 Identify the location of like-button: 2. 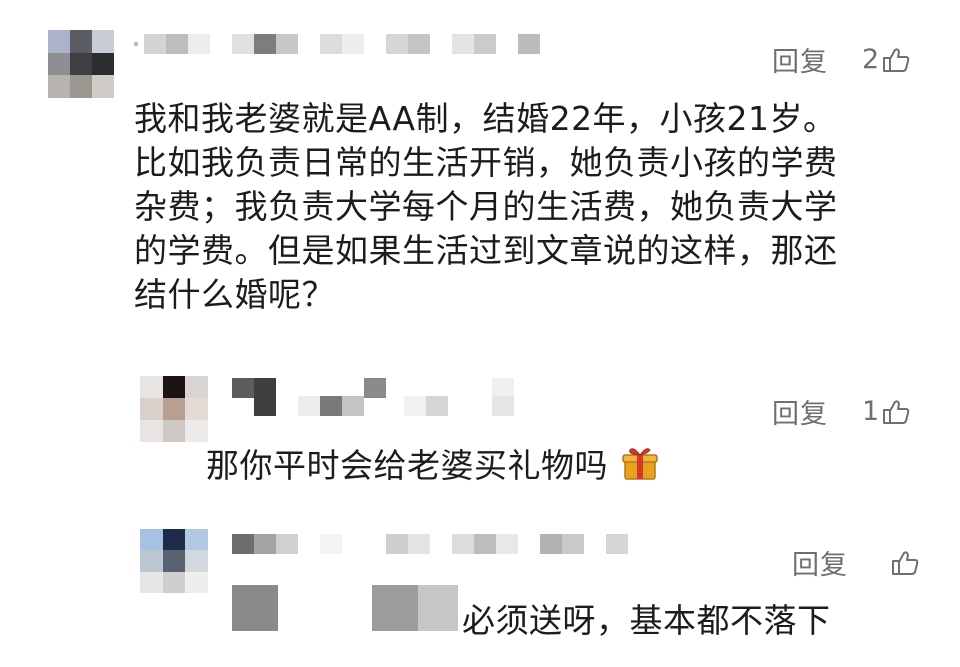
(886, 59).